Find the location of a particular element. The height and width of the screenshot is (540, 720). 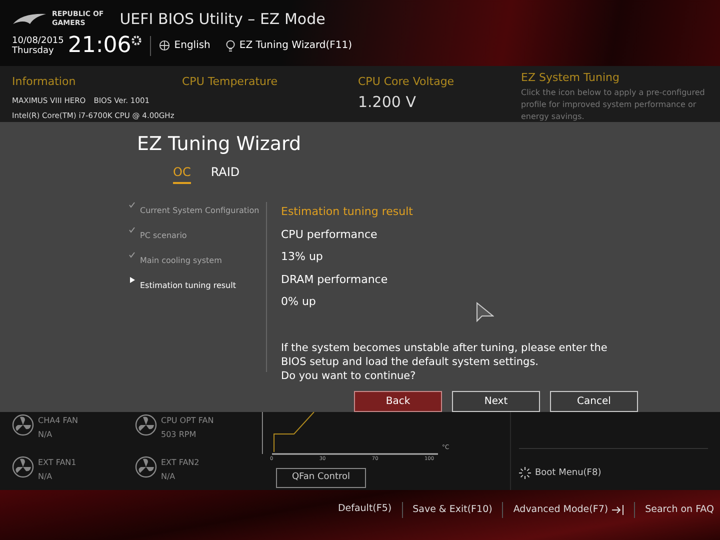

fan-name: EXT FAN1 is located at coordinates (57, 463).